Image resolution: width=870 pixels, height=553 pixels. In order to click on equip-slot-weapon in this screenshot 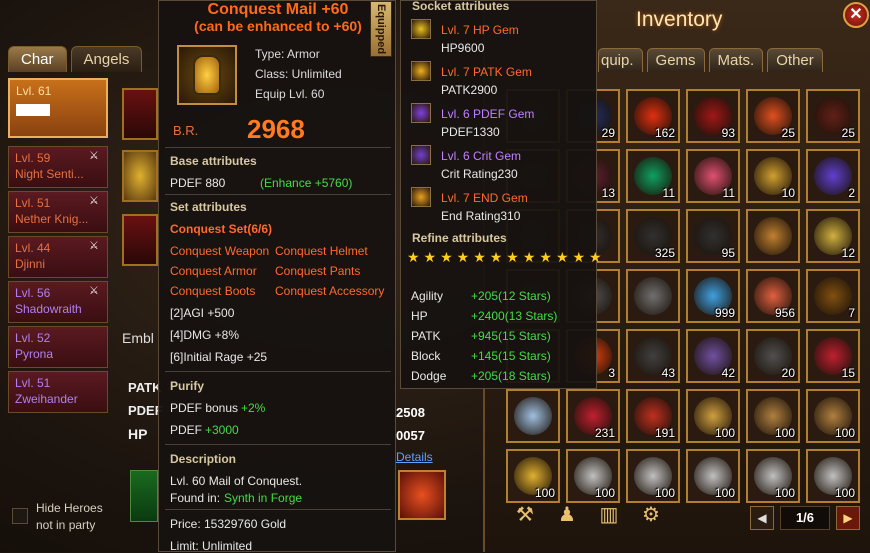, I will do `click(140, 114)`.